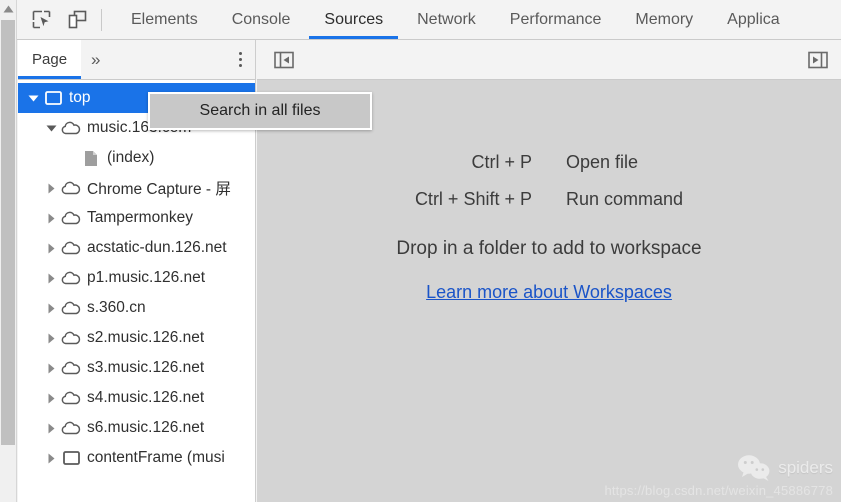  I want to click on tree-row-label: Chrome Capture - 屏, so click(159, 189).